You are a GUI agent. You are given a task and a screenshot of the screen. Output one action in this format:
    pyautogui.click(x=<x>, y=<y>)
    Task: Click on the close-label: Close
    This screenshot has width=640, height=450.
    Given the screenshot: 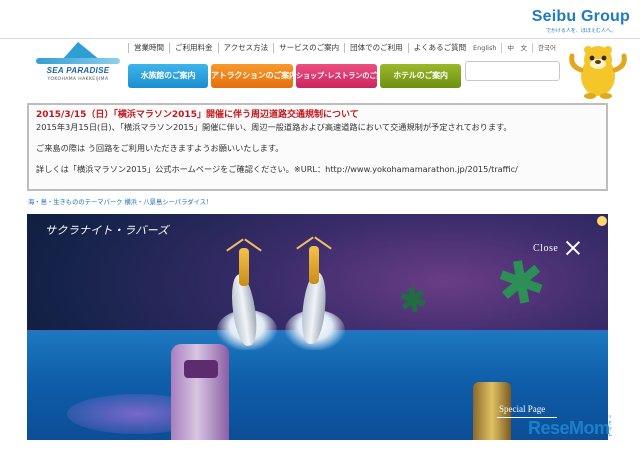 What is the action you would take?
    pyautogui.click(x=546, y=248)
    